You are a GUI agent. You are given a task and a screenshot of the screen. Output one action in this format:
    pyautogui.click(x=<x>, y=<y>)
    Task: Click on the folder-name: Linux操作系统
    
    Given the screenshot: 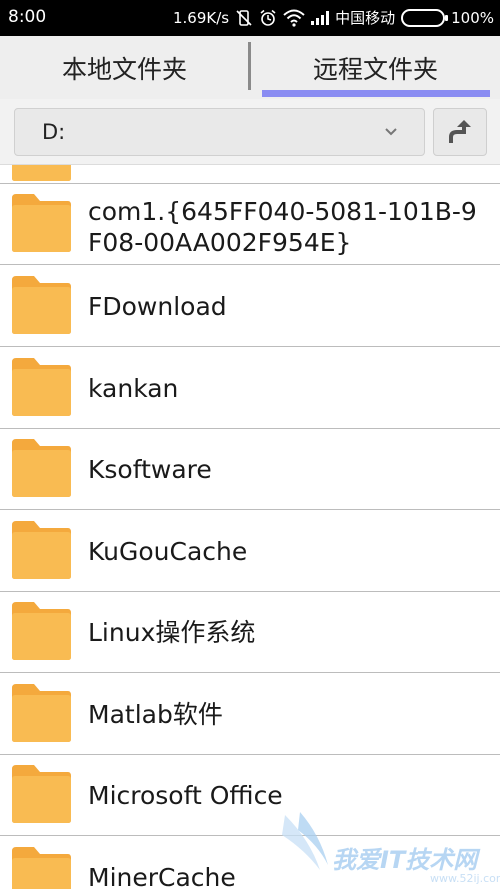 What is the action you would take?
    pyautogui.click(x=172, y=632)
    